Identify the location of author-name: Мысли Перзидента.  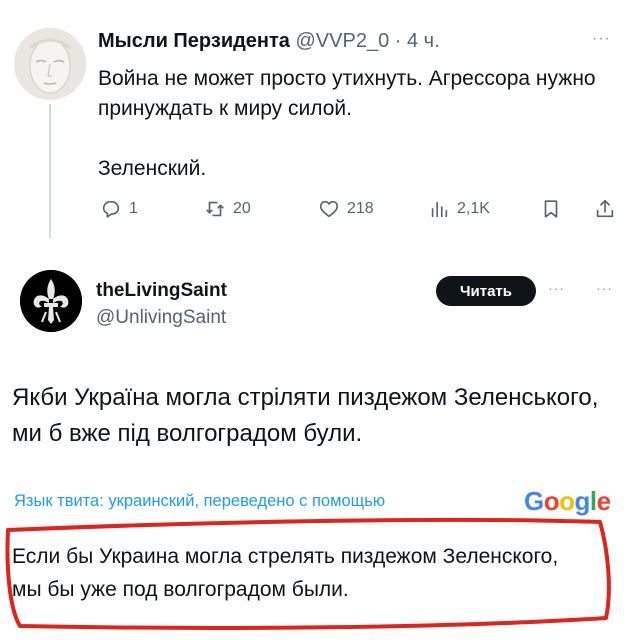
(194, 41).